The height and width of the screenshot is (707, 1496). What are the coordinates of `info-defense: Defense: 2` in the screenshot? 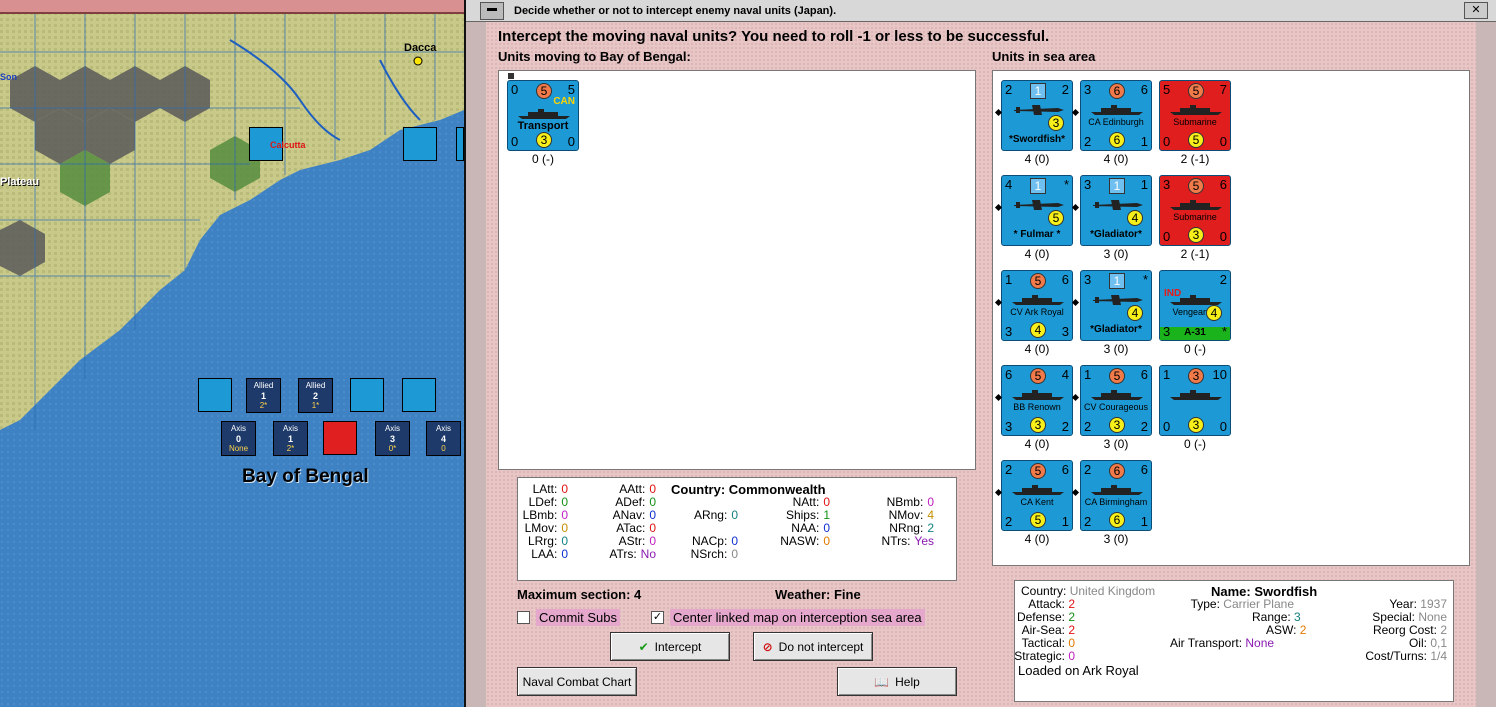 It's located at (1046, 617).